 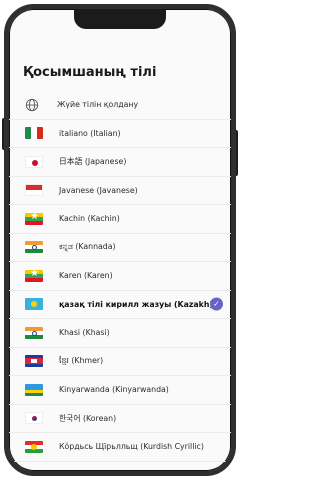 I want to click on language-label: 日本語 (Japanese), so click(x=93, y=162).